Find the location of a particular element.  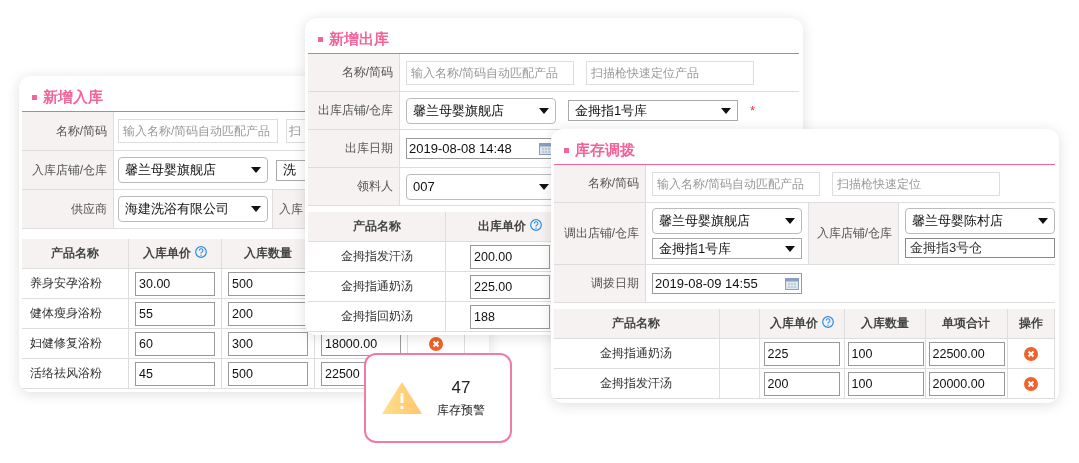

column-header: 入库数量 is located at coordinates (884, 324).